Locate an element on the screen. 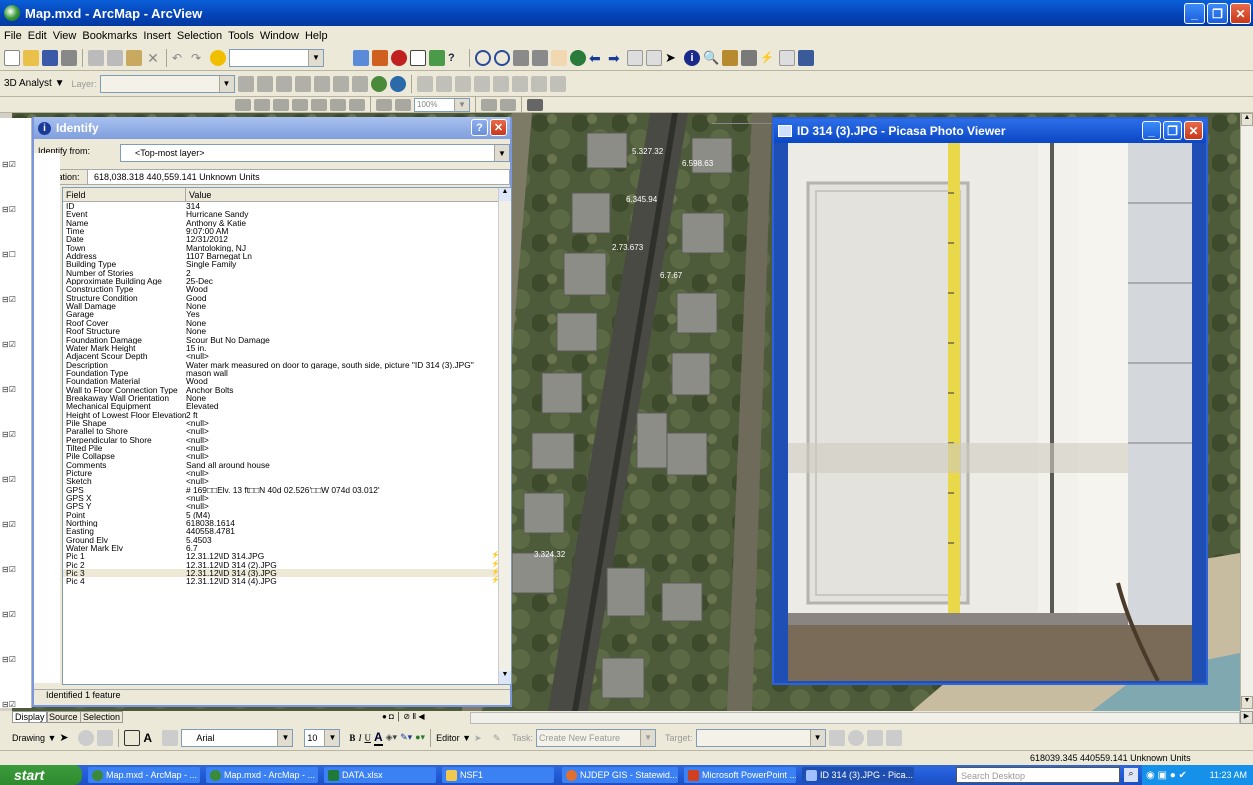 This screenshot has height=785, width=1253. italic-button: I is located at coordinates (359, 738).